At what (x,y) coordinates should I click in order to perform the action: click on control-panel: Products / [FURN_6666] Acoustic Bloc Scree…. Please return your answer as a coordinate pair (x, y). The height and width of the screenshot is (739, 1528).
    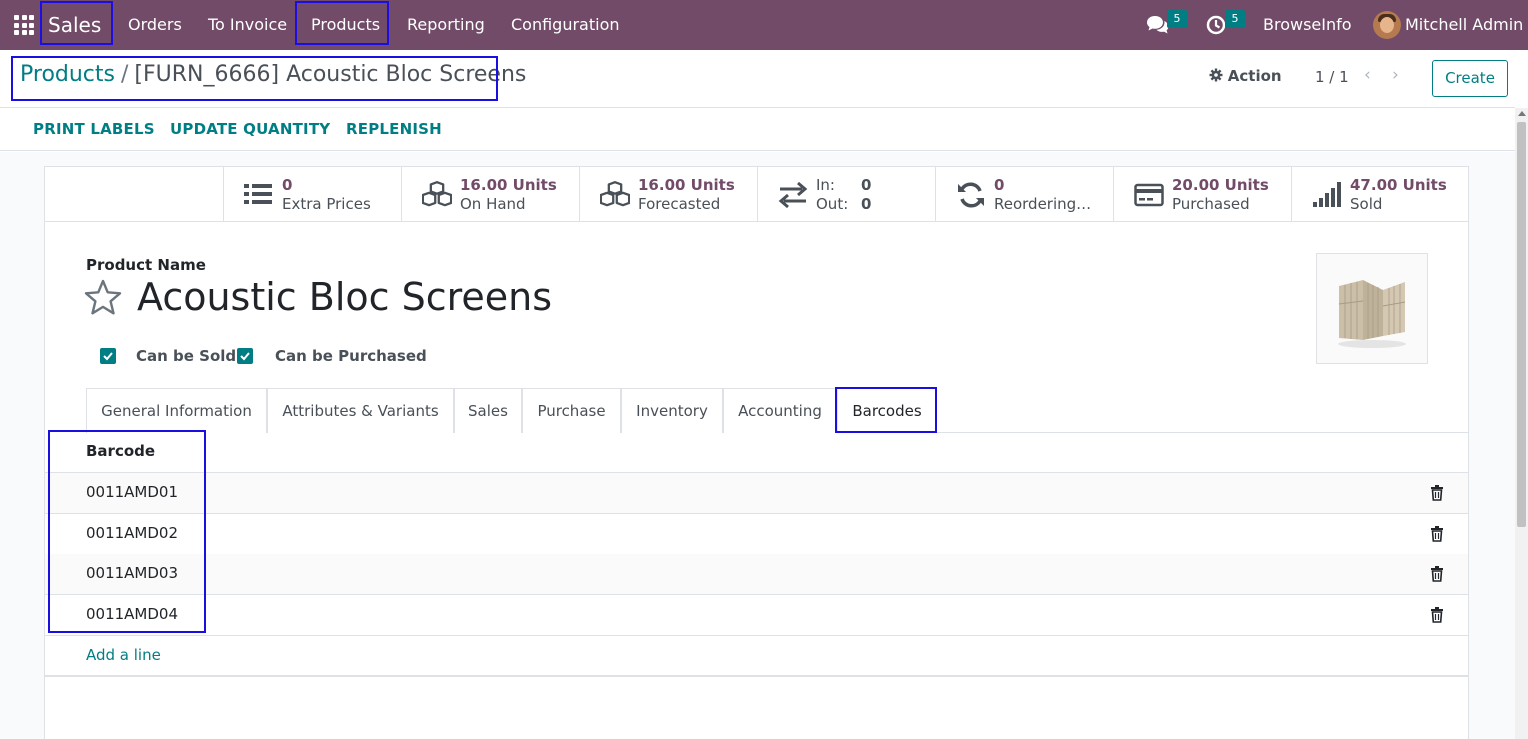
    Looking at the image, I should click on (757, 79).